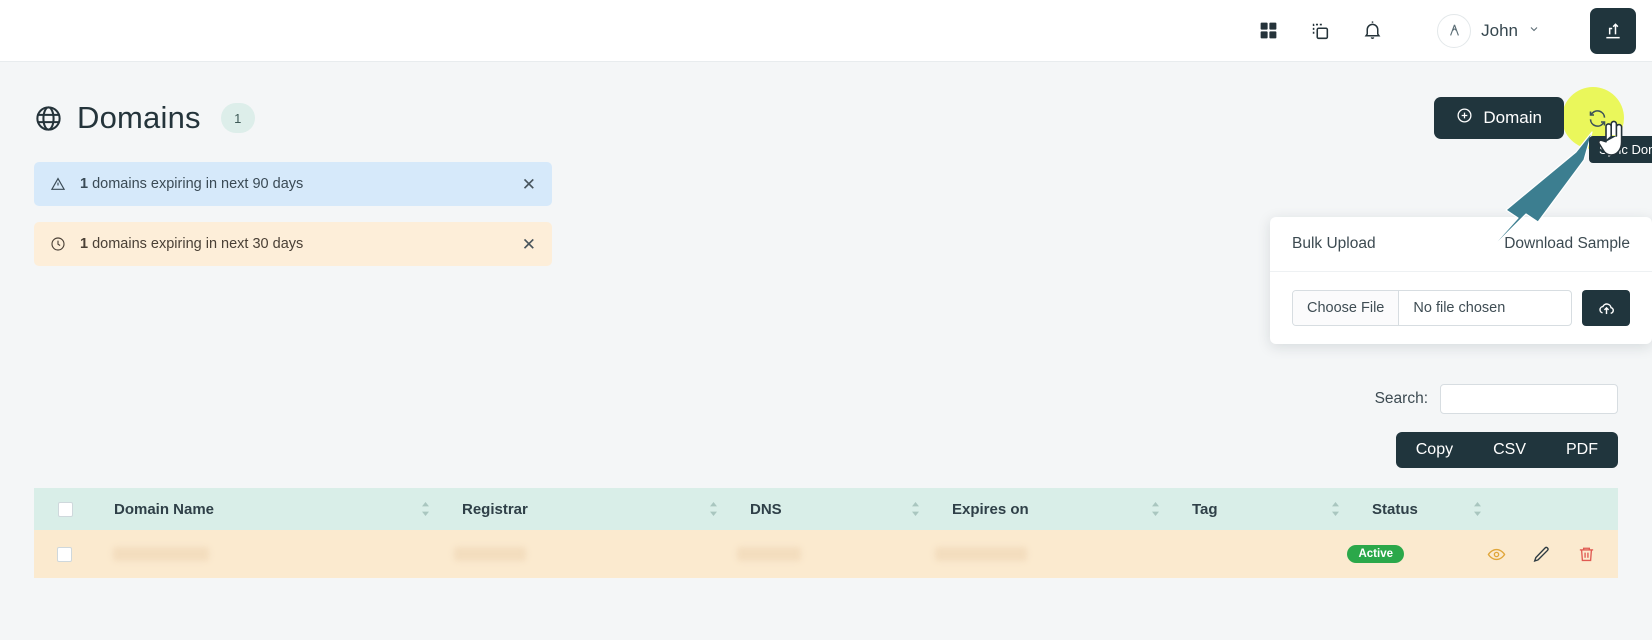 The image size is (1652, 640). I want to click on view-eye-icon, so click(1496, 554).